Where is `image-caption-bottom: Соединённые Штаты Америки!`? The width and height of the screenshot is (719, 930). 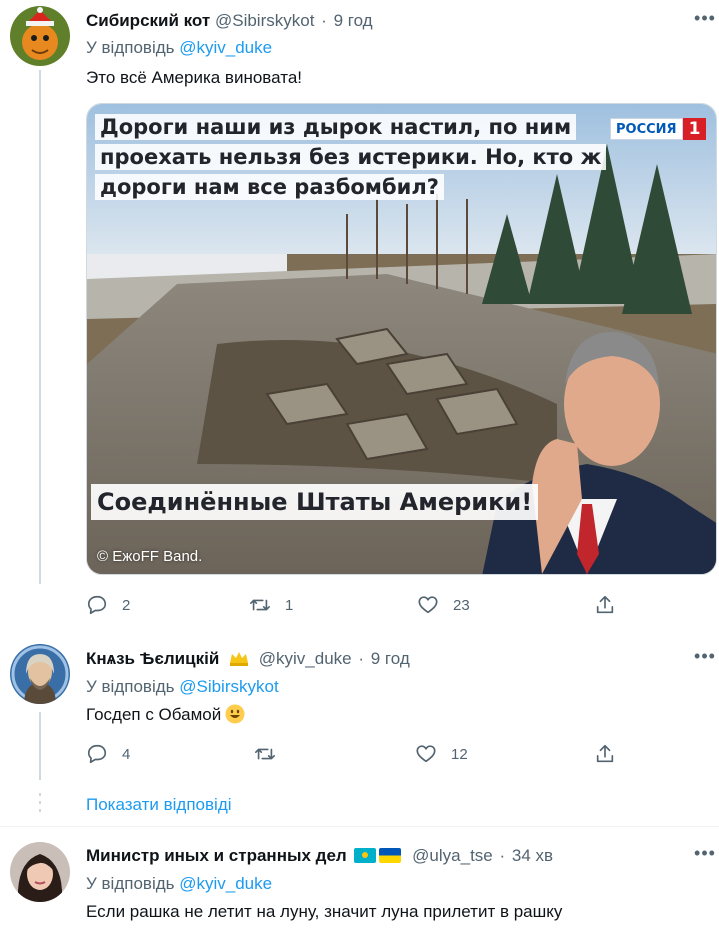 image-caption-bottom: Соединённые Штаты Америки! is located at coordinates (315, 502).